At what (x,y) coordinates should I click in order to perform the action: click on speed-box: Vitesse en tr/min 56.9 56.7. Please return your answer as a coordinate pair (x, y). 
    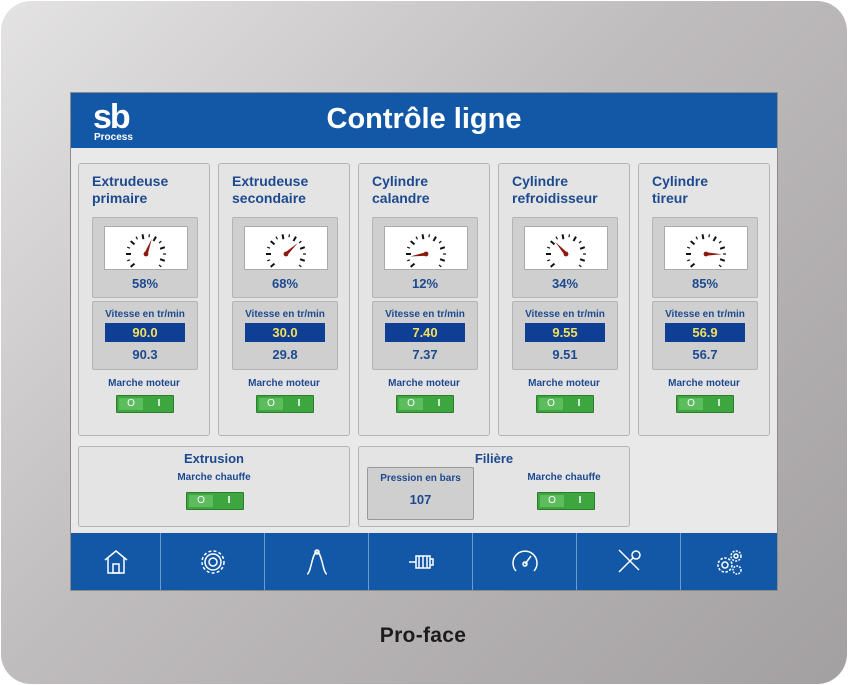
    Looking at the image, I should click on (705, 335).